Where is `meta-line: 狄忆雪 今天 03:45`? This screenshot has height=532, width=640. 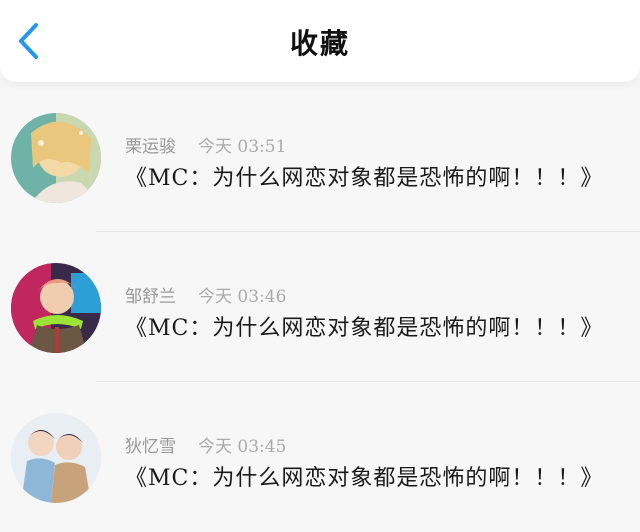 meta-line: 狄忆雪 今天 03:45 is located at coordinates (205, 444).